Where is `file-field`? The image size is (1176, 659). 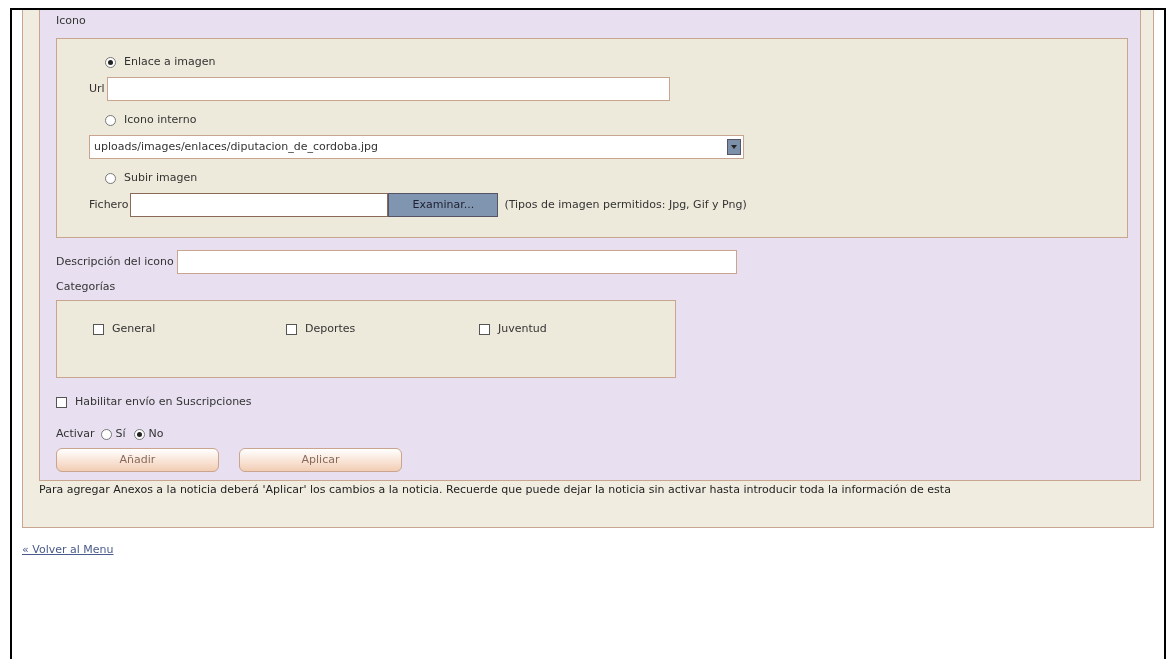
file-field is located at coordinates (259, 205).